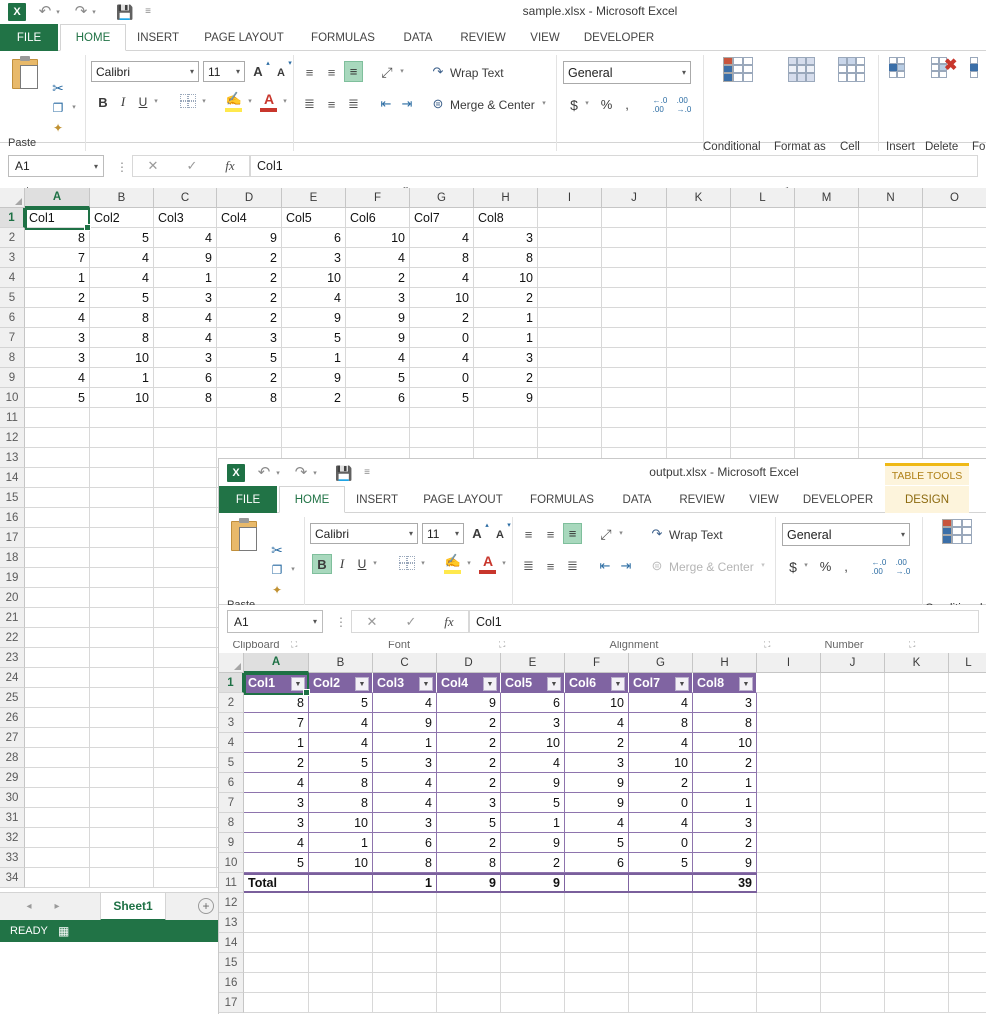 The image size is (986, 1015). Describe the element at coordinates (661, 763) in the screenshot. I see `cell-G5: 10` at that location.